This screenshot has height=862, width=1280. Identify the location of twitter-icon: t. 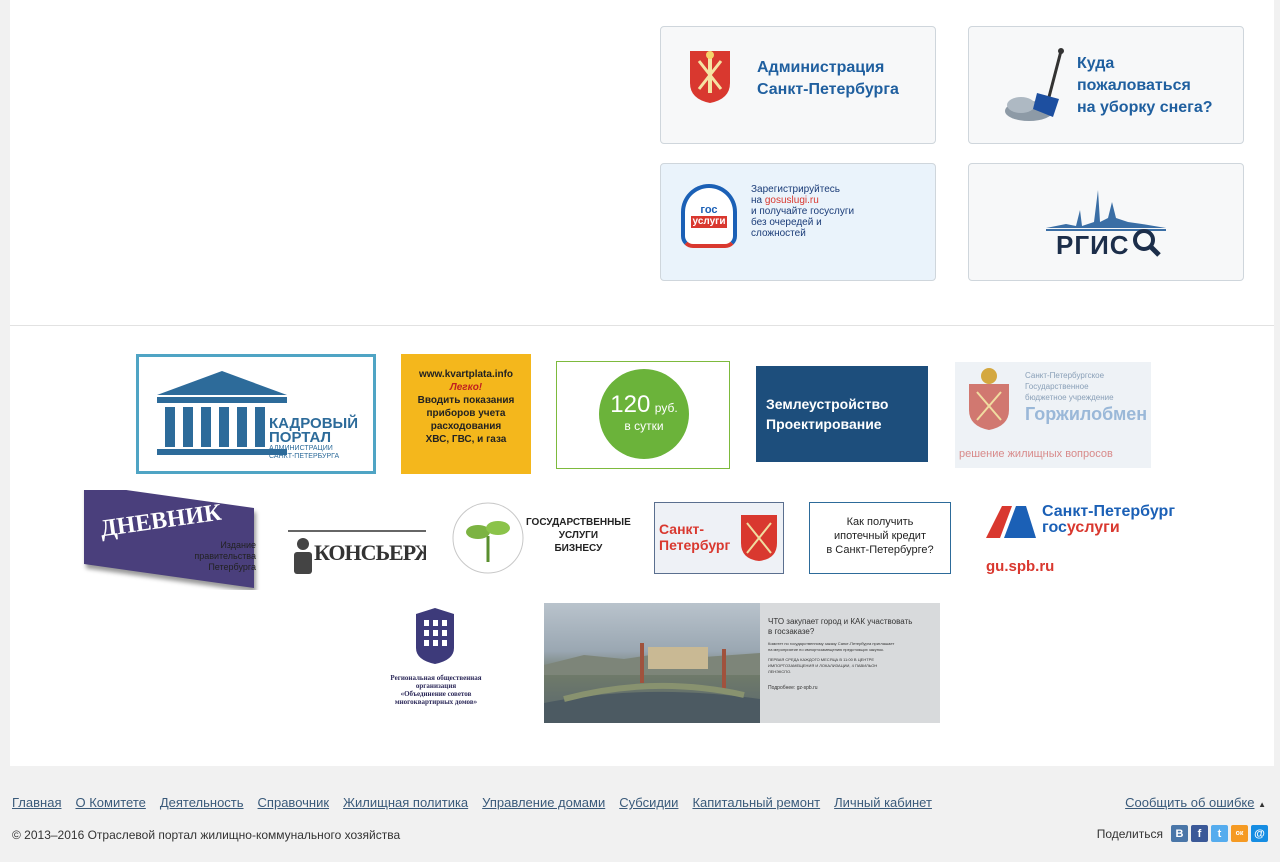
(1219, 833).